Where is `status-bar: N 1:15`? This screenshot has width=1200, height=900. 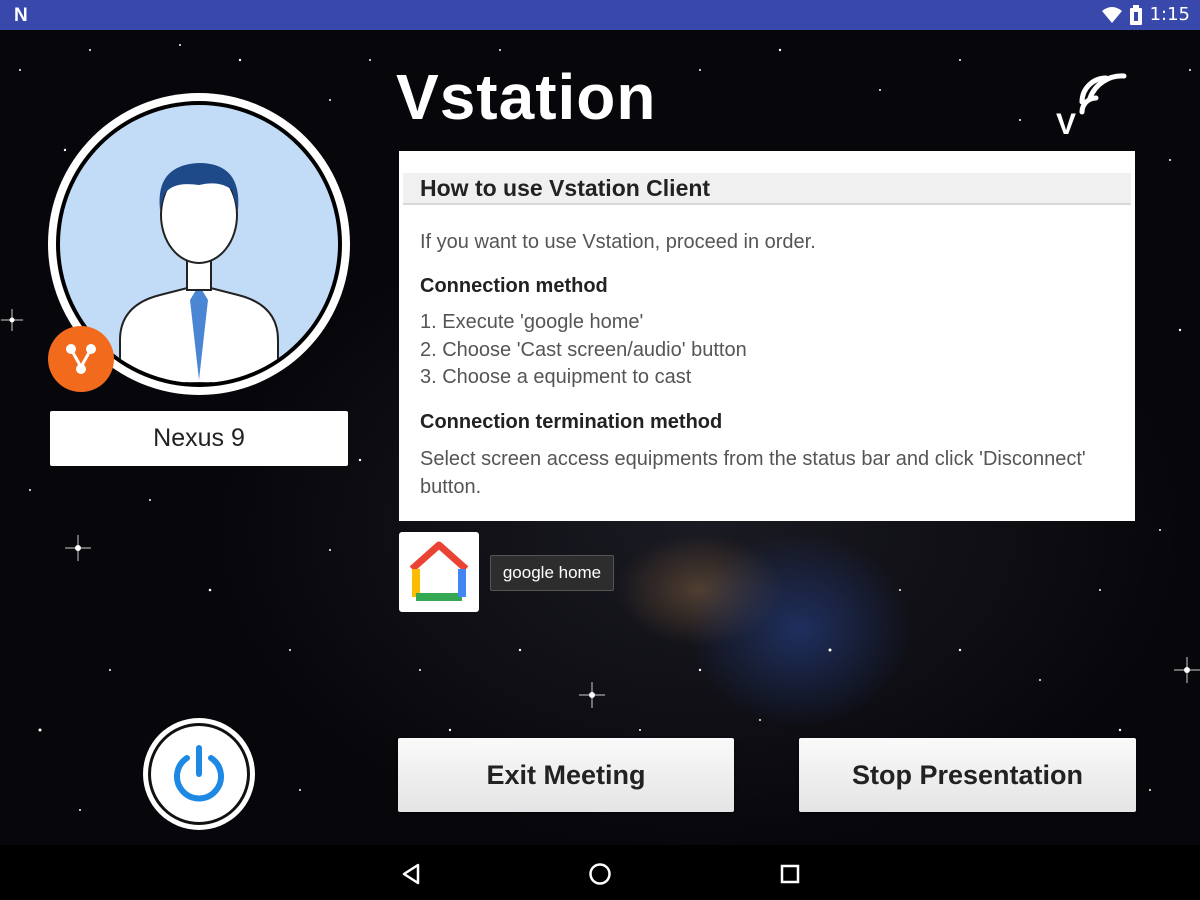
status-bar: N 1:15 is located at coordinates (600, 15).